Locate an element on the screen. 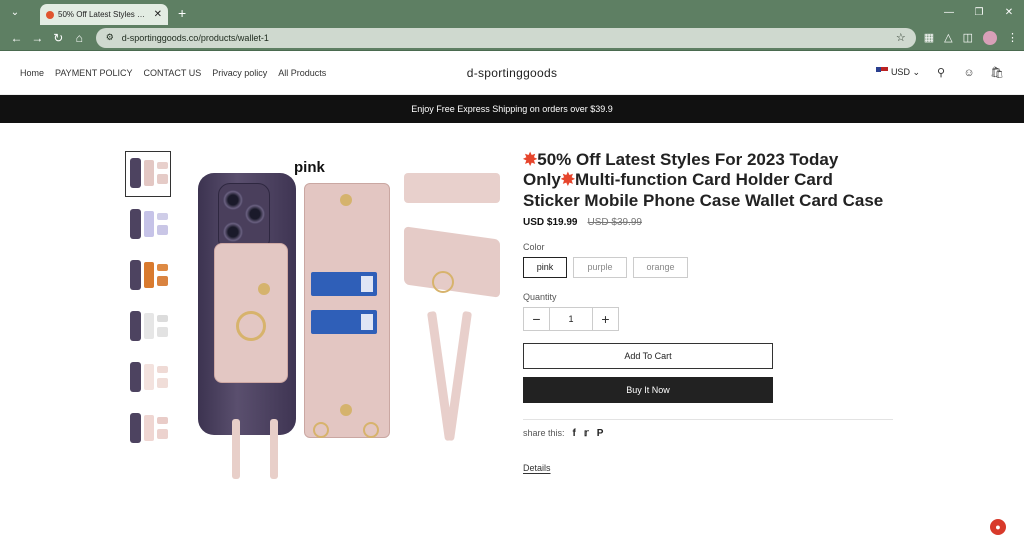 The image size is (1024, 547). browser-tab: 50% Off Latest Styles For 2023 ✕ is located at coordinates (104, 14).